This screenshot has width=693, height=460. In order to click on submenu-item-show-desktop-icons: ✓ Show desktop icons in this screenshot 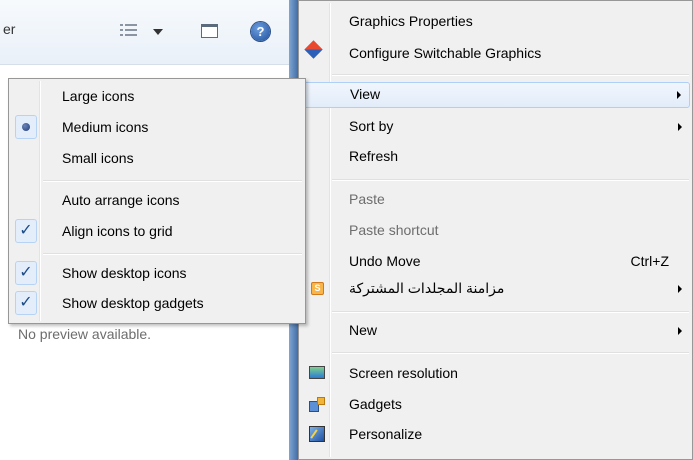, I will do `click(157, 274)`.